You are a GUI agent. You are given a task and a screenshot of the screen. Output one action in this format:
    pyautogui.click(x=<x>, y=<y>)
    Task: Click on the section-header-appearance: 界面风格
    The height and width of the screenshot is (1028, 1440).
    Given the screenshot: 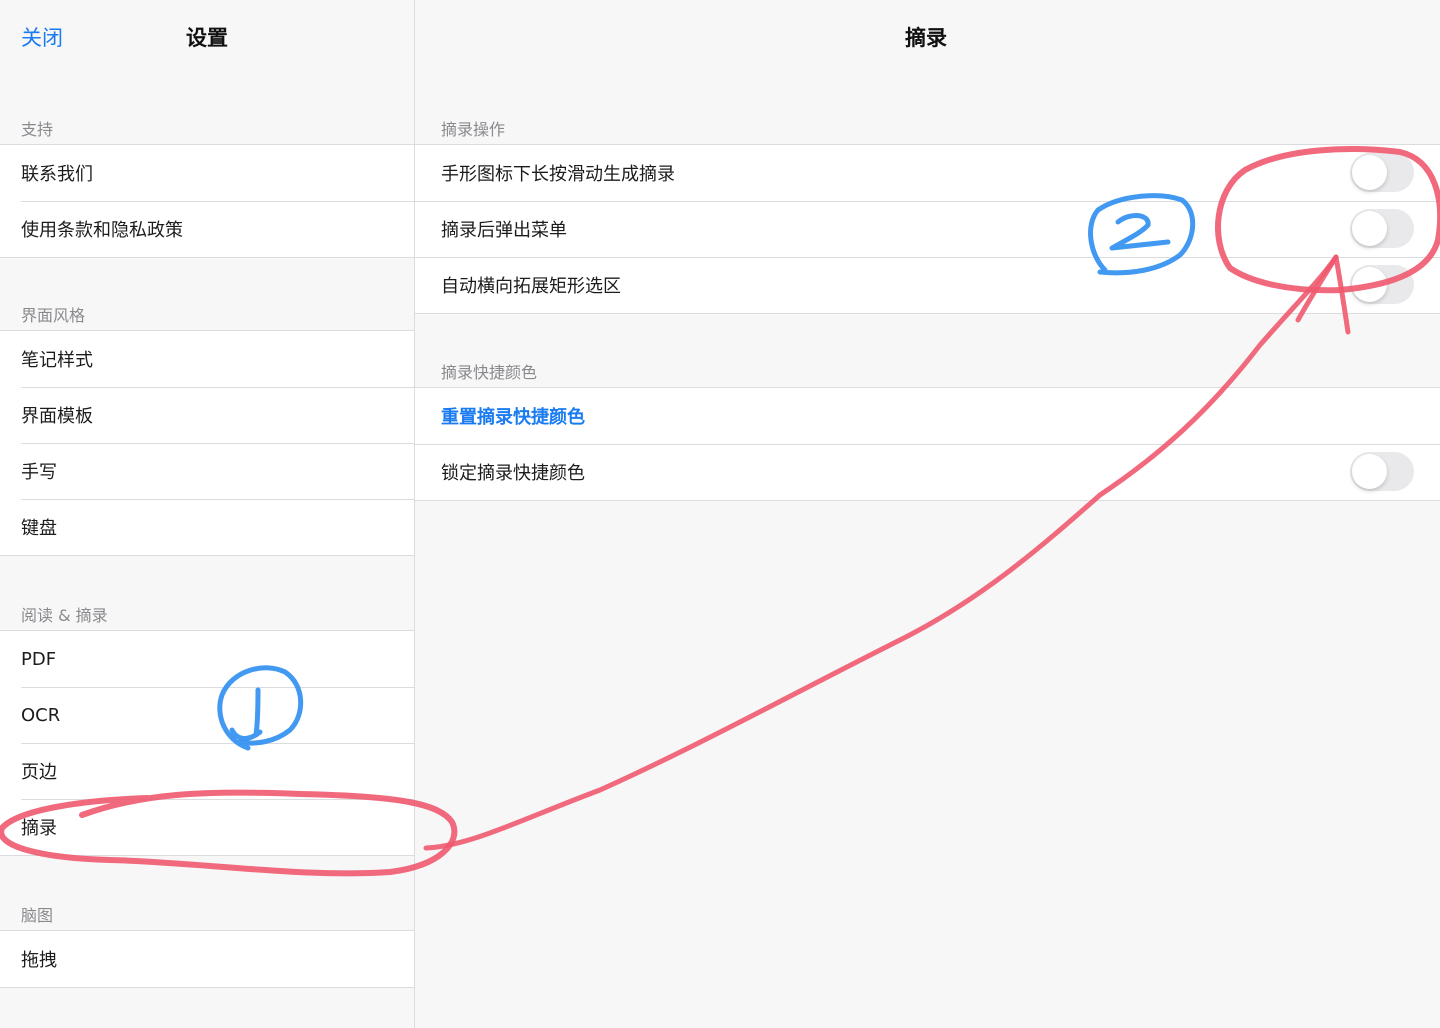 What is the action you would take?
    pyautogui.click(x=53, y=315)
    